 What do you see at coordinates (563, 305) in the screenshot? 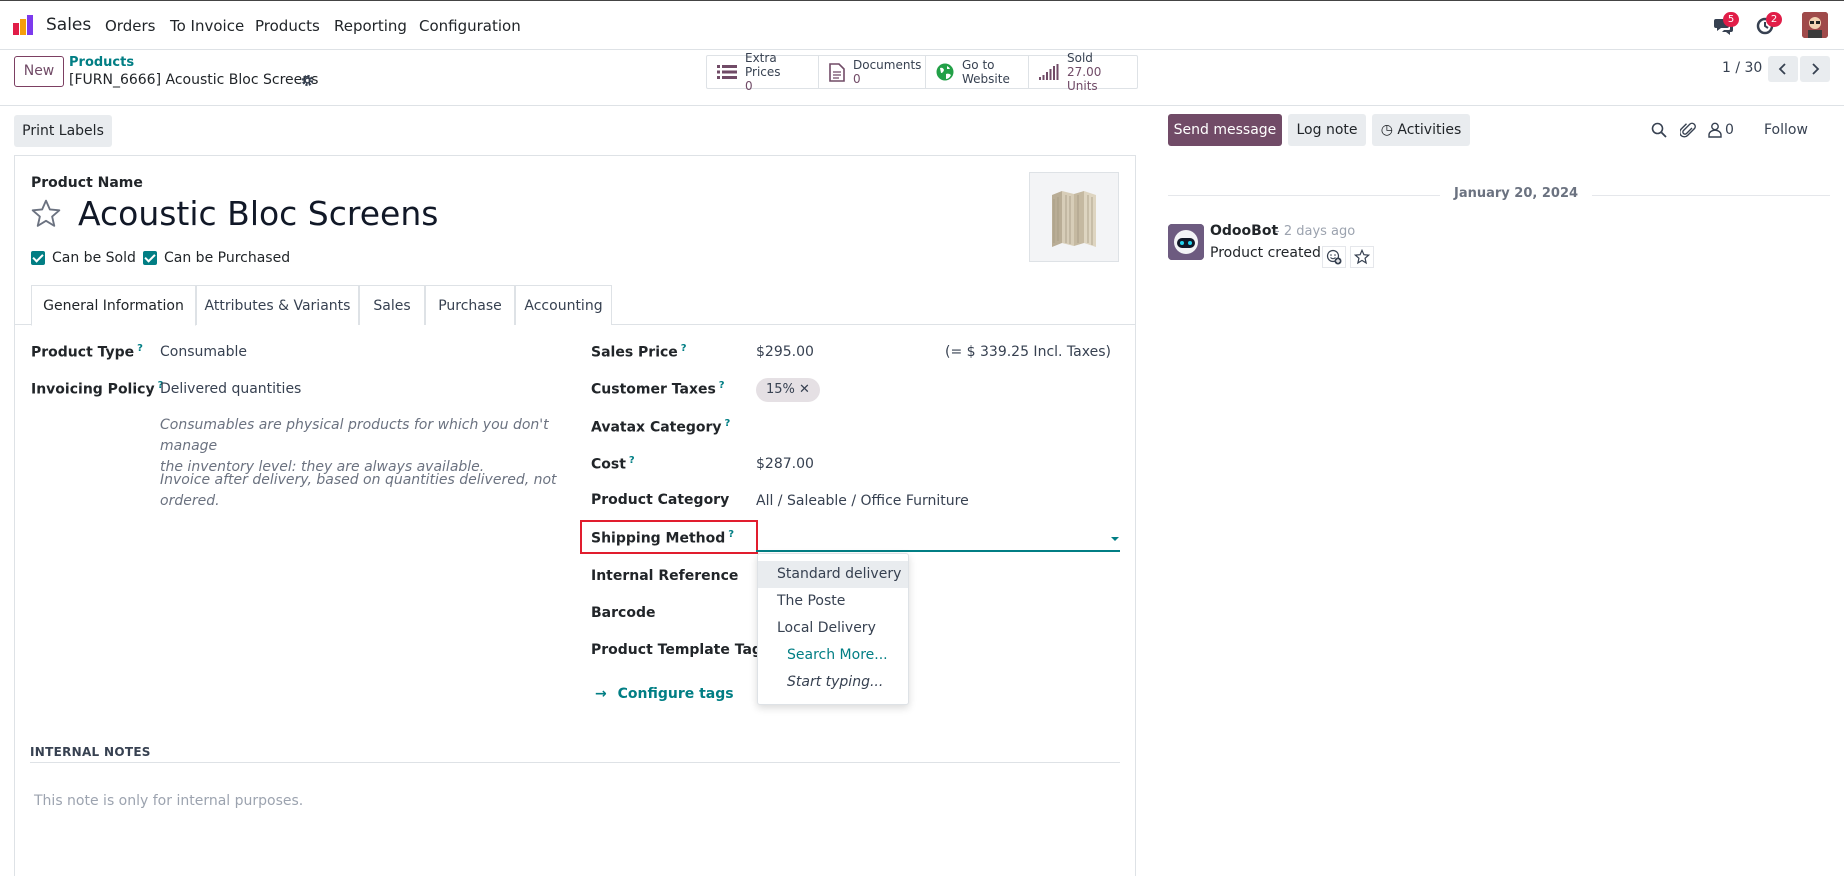
I see `tab-accounting: Accounting` at bounding box center [563, 305].